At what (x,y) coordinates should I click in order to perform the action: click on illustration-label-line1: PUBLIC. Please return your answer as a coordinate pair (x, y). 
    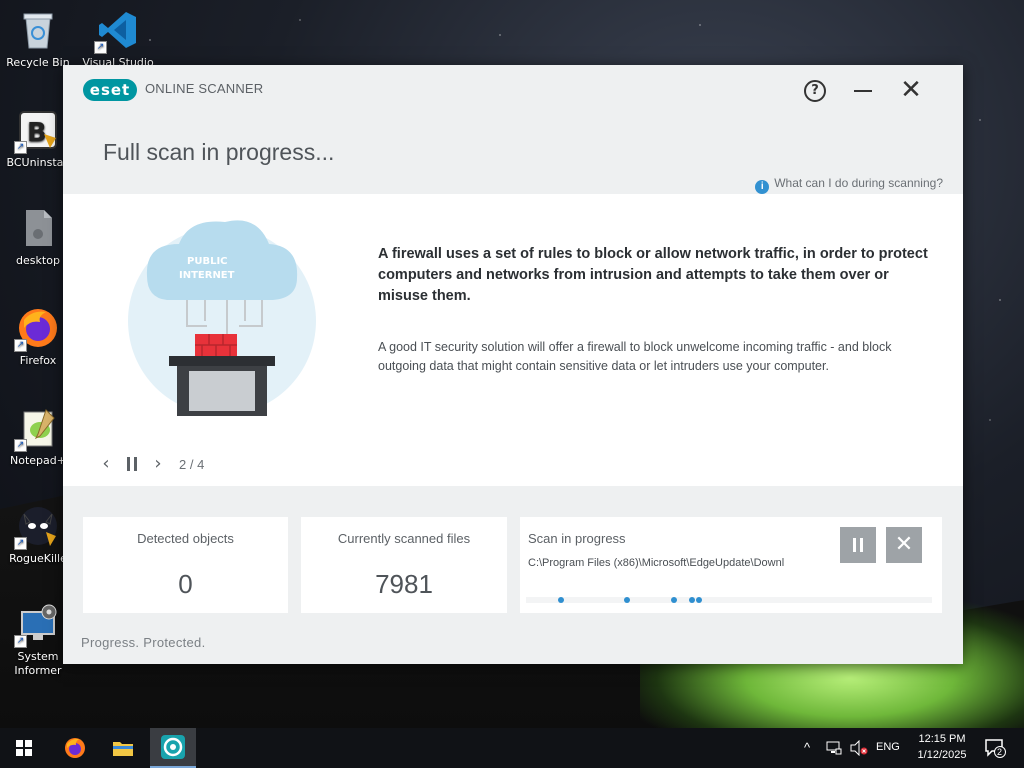
    Looking at the image, I should click on (207, 261).